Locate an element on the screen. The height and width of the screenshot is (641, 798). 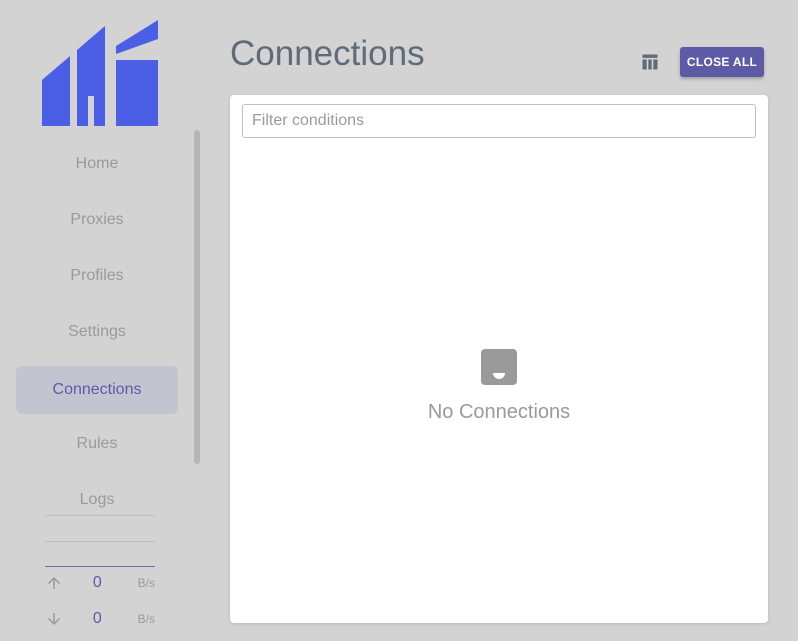
download-speed: 0 B/s is located at coordinates (100, 619).